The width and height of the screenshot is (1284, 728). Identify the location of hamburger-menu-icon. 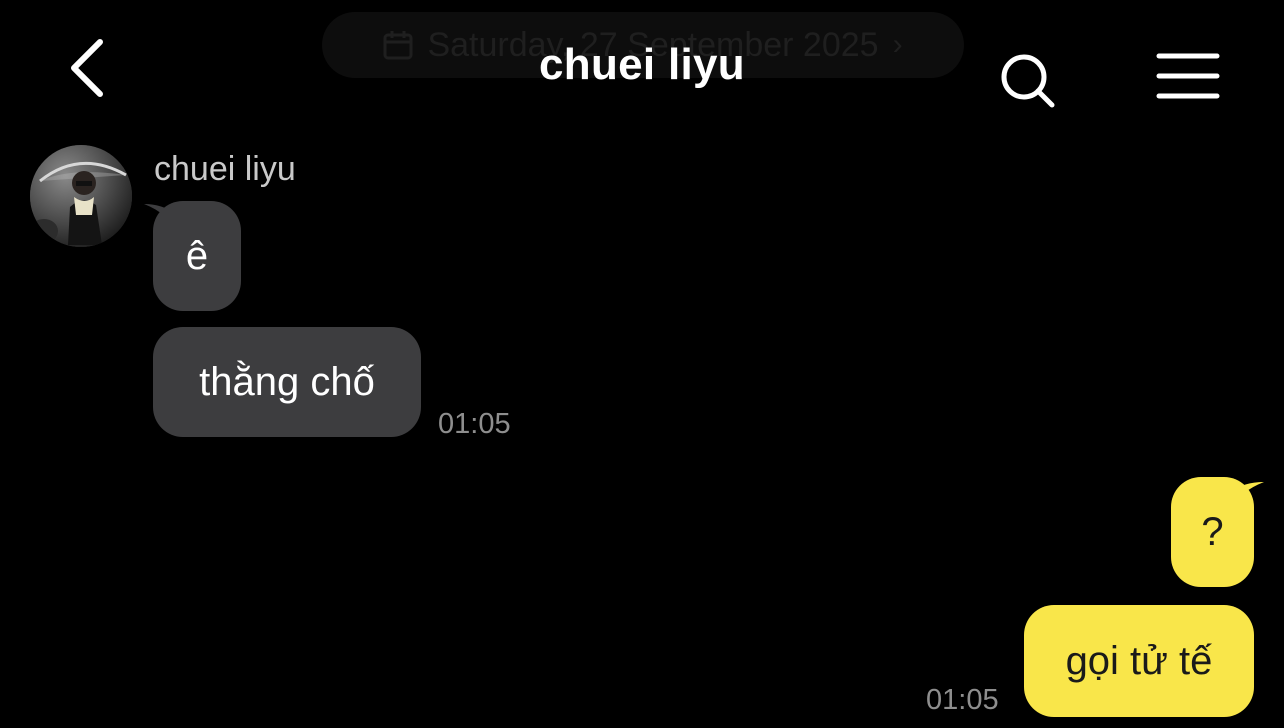
(1188, 76).